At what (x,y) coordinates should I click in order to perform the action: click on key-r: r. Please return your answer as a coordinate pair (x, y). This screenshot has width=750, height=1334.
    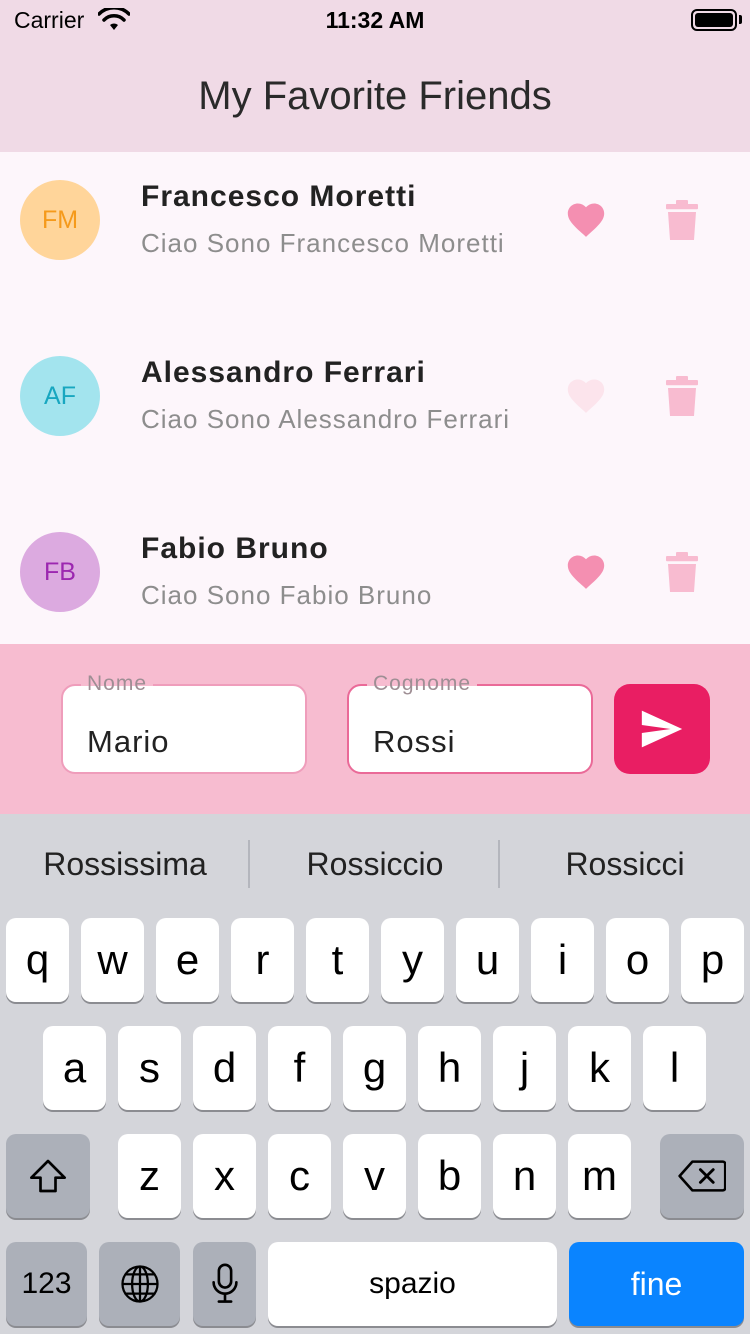
    Looking at the image, I should click on (262, 960).